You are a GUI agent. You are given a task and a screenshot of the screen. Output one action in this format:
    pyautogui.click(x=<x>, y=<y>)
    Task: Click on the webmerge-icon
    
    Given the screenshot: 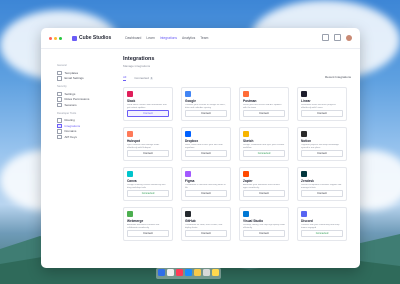 What is the action you would take?
    pyautogui.click(x=130, y=214)
    